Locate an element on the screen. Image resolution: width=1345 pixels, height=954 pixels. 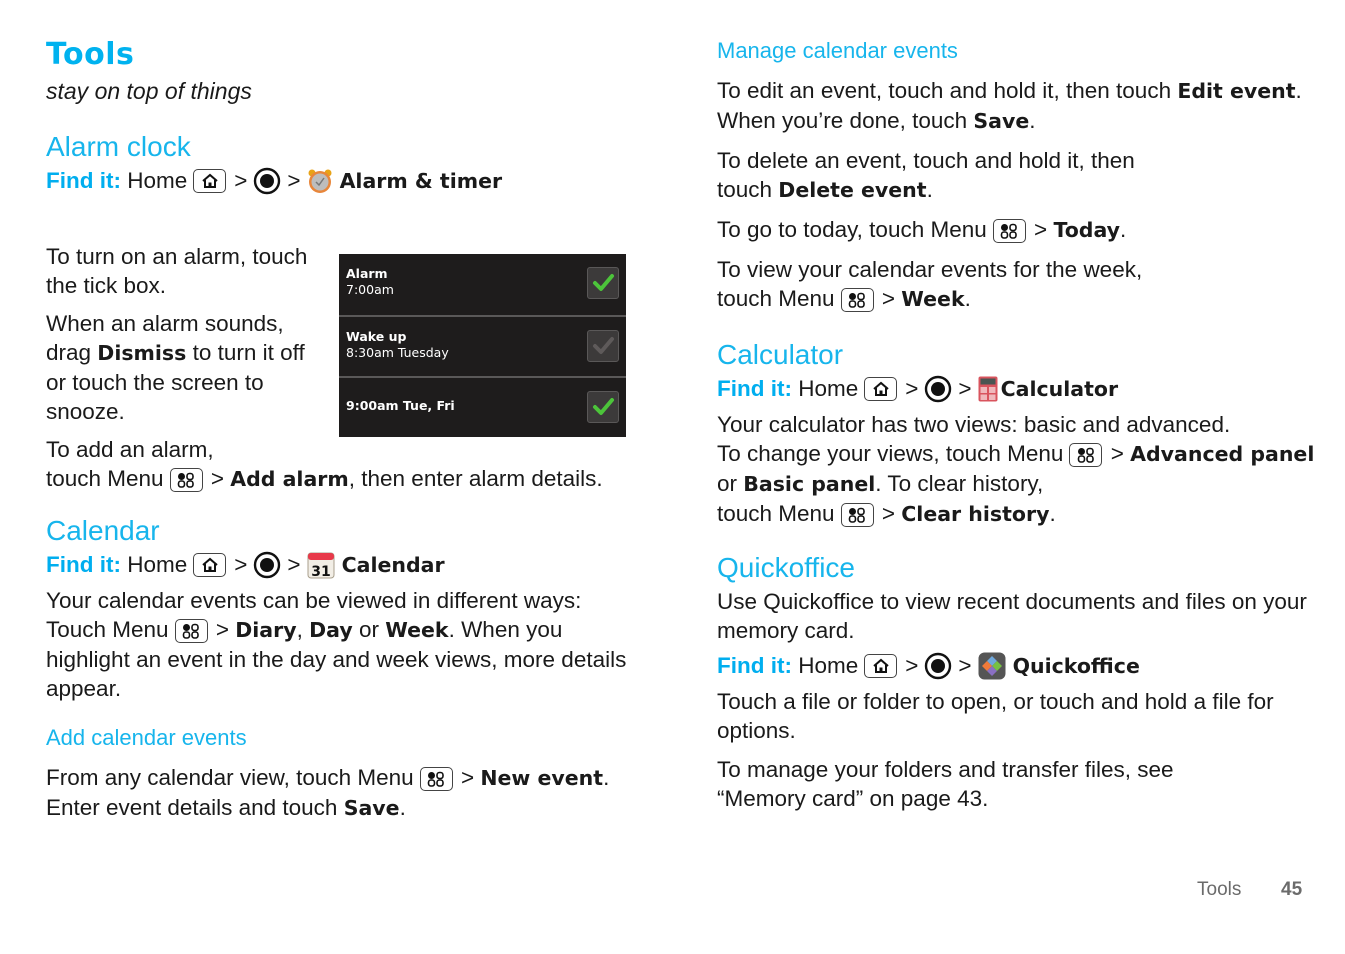
find-it-calendar: Find it: Home > > 31 Calendar is located at coordinates (341, 565).